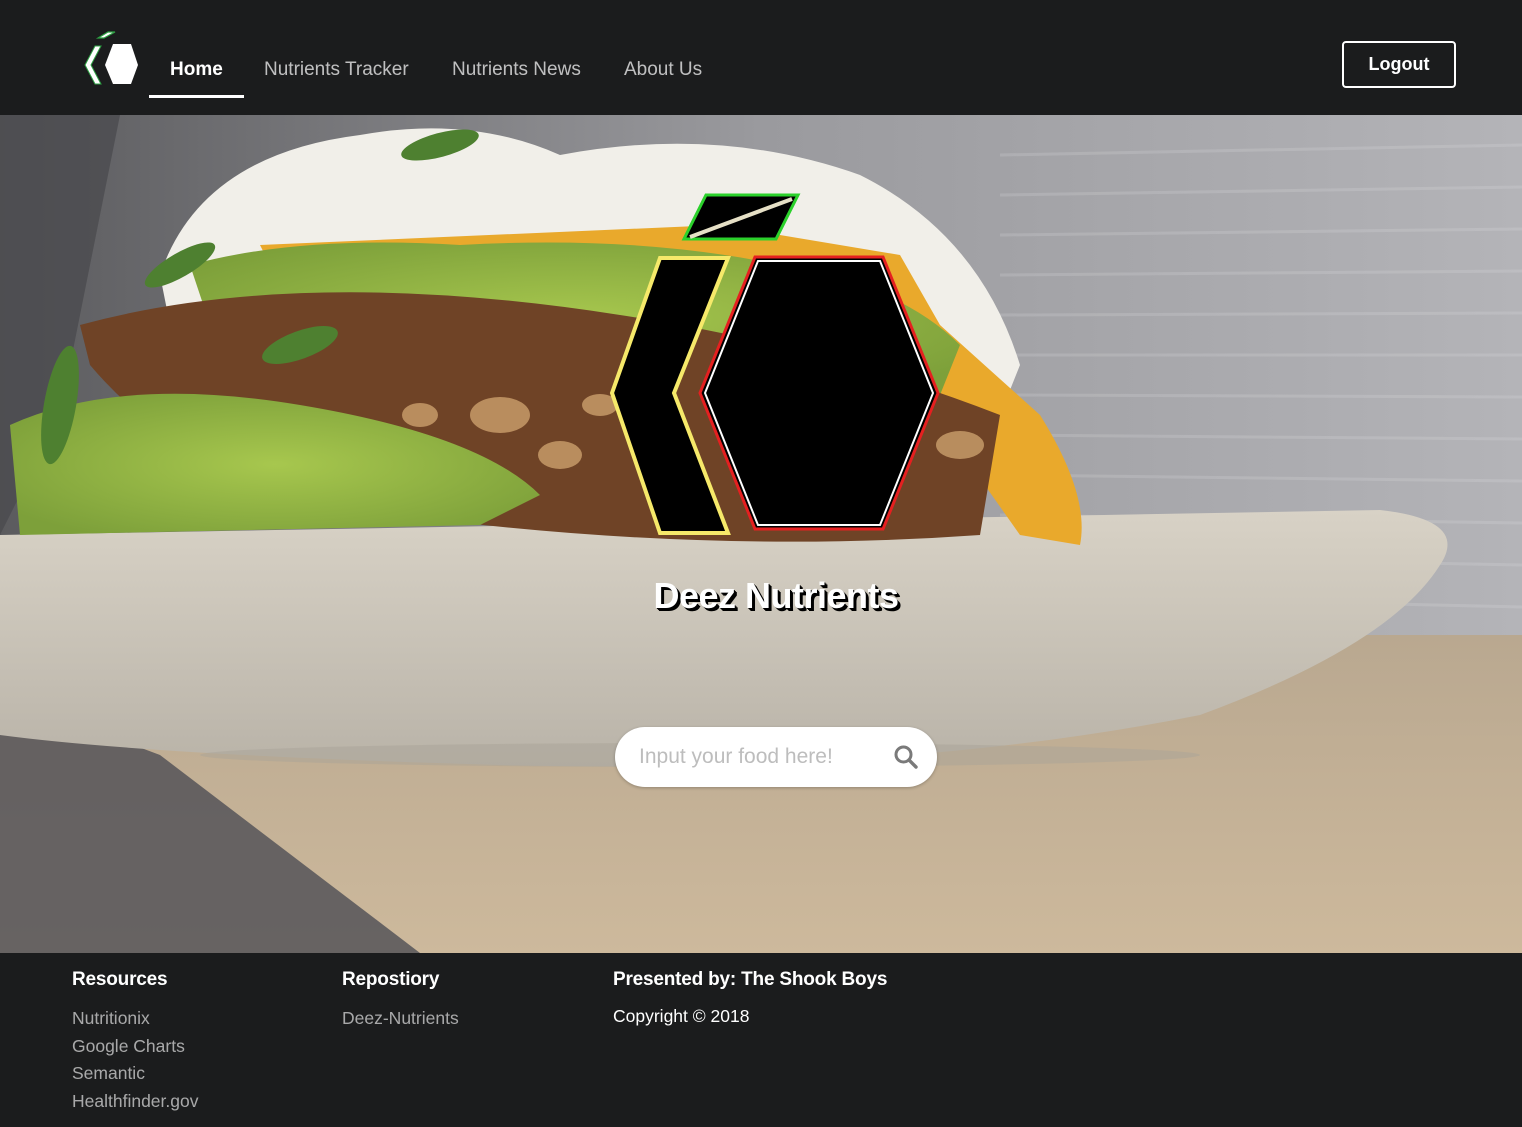 Image resolution: width=1522 pixels, height=1127 pixels. Describe the element at coordinates (135, 1074) in the screenshot. I see `footer-link-semantic: Semantic` at that location.